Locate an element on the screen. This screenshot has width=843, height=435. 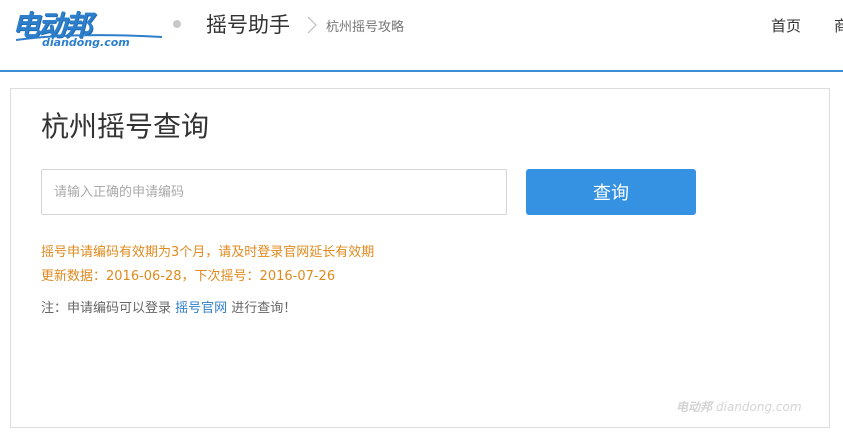
watermark: 电动邦 diandong.com is located at coordinates (739, 406).